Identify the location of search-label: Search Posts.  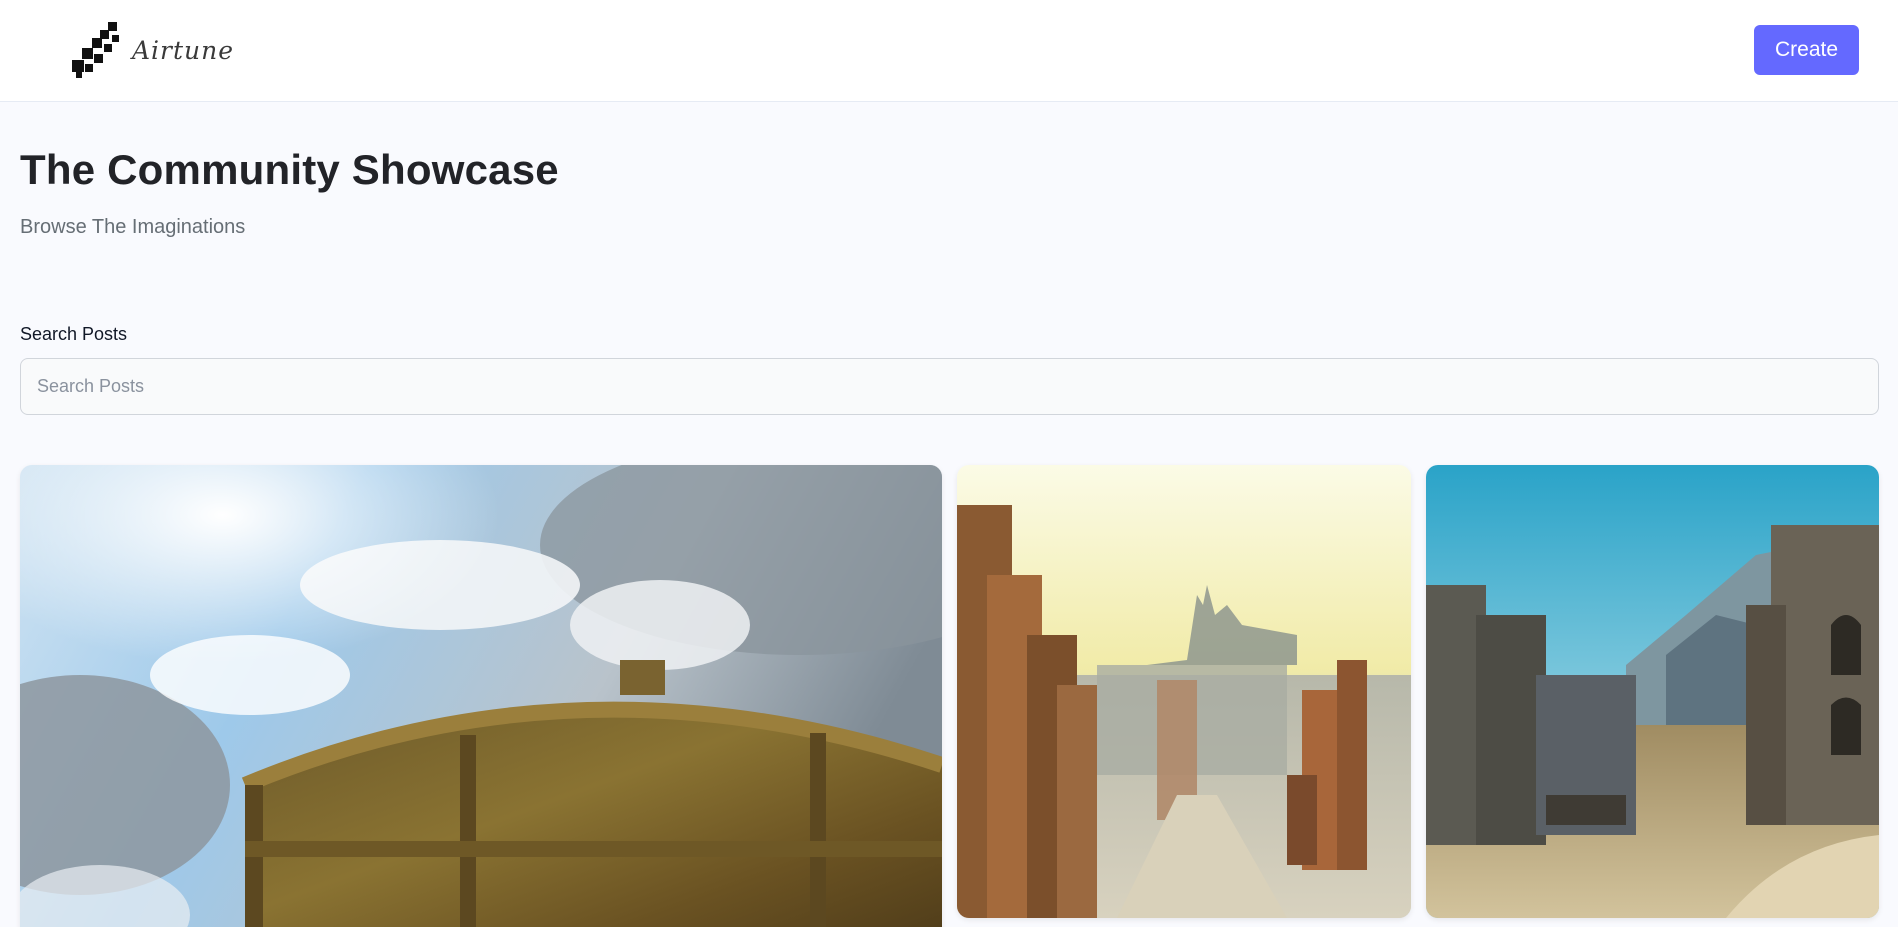
(74, 334).